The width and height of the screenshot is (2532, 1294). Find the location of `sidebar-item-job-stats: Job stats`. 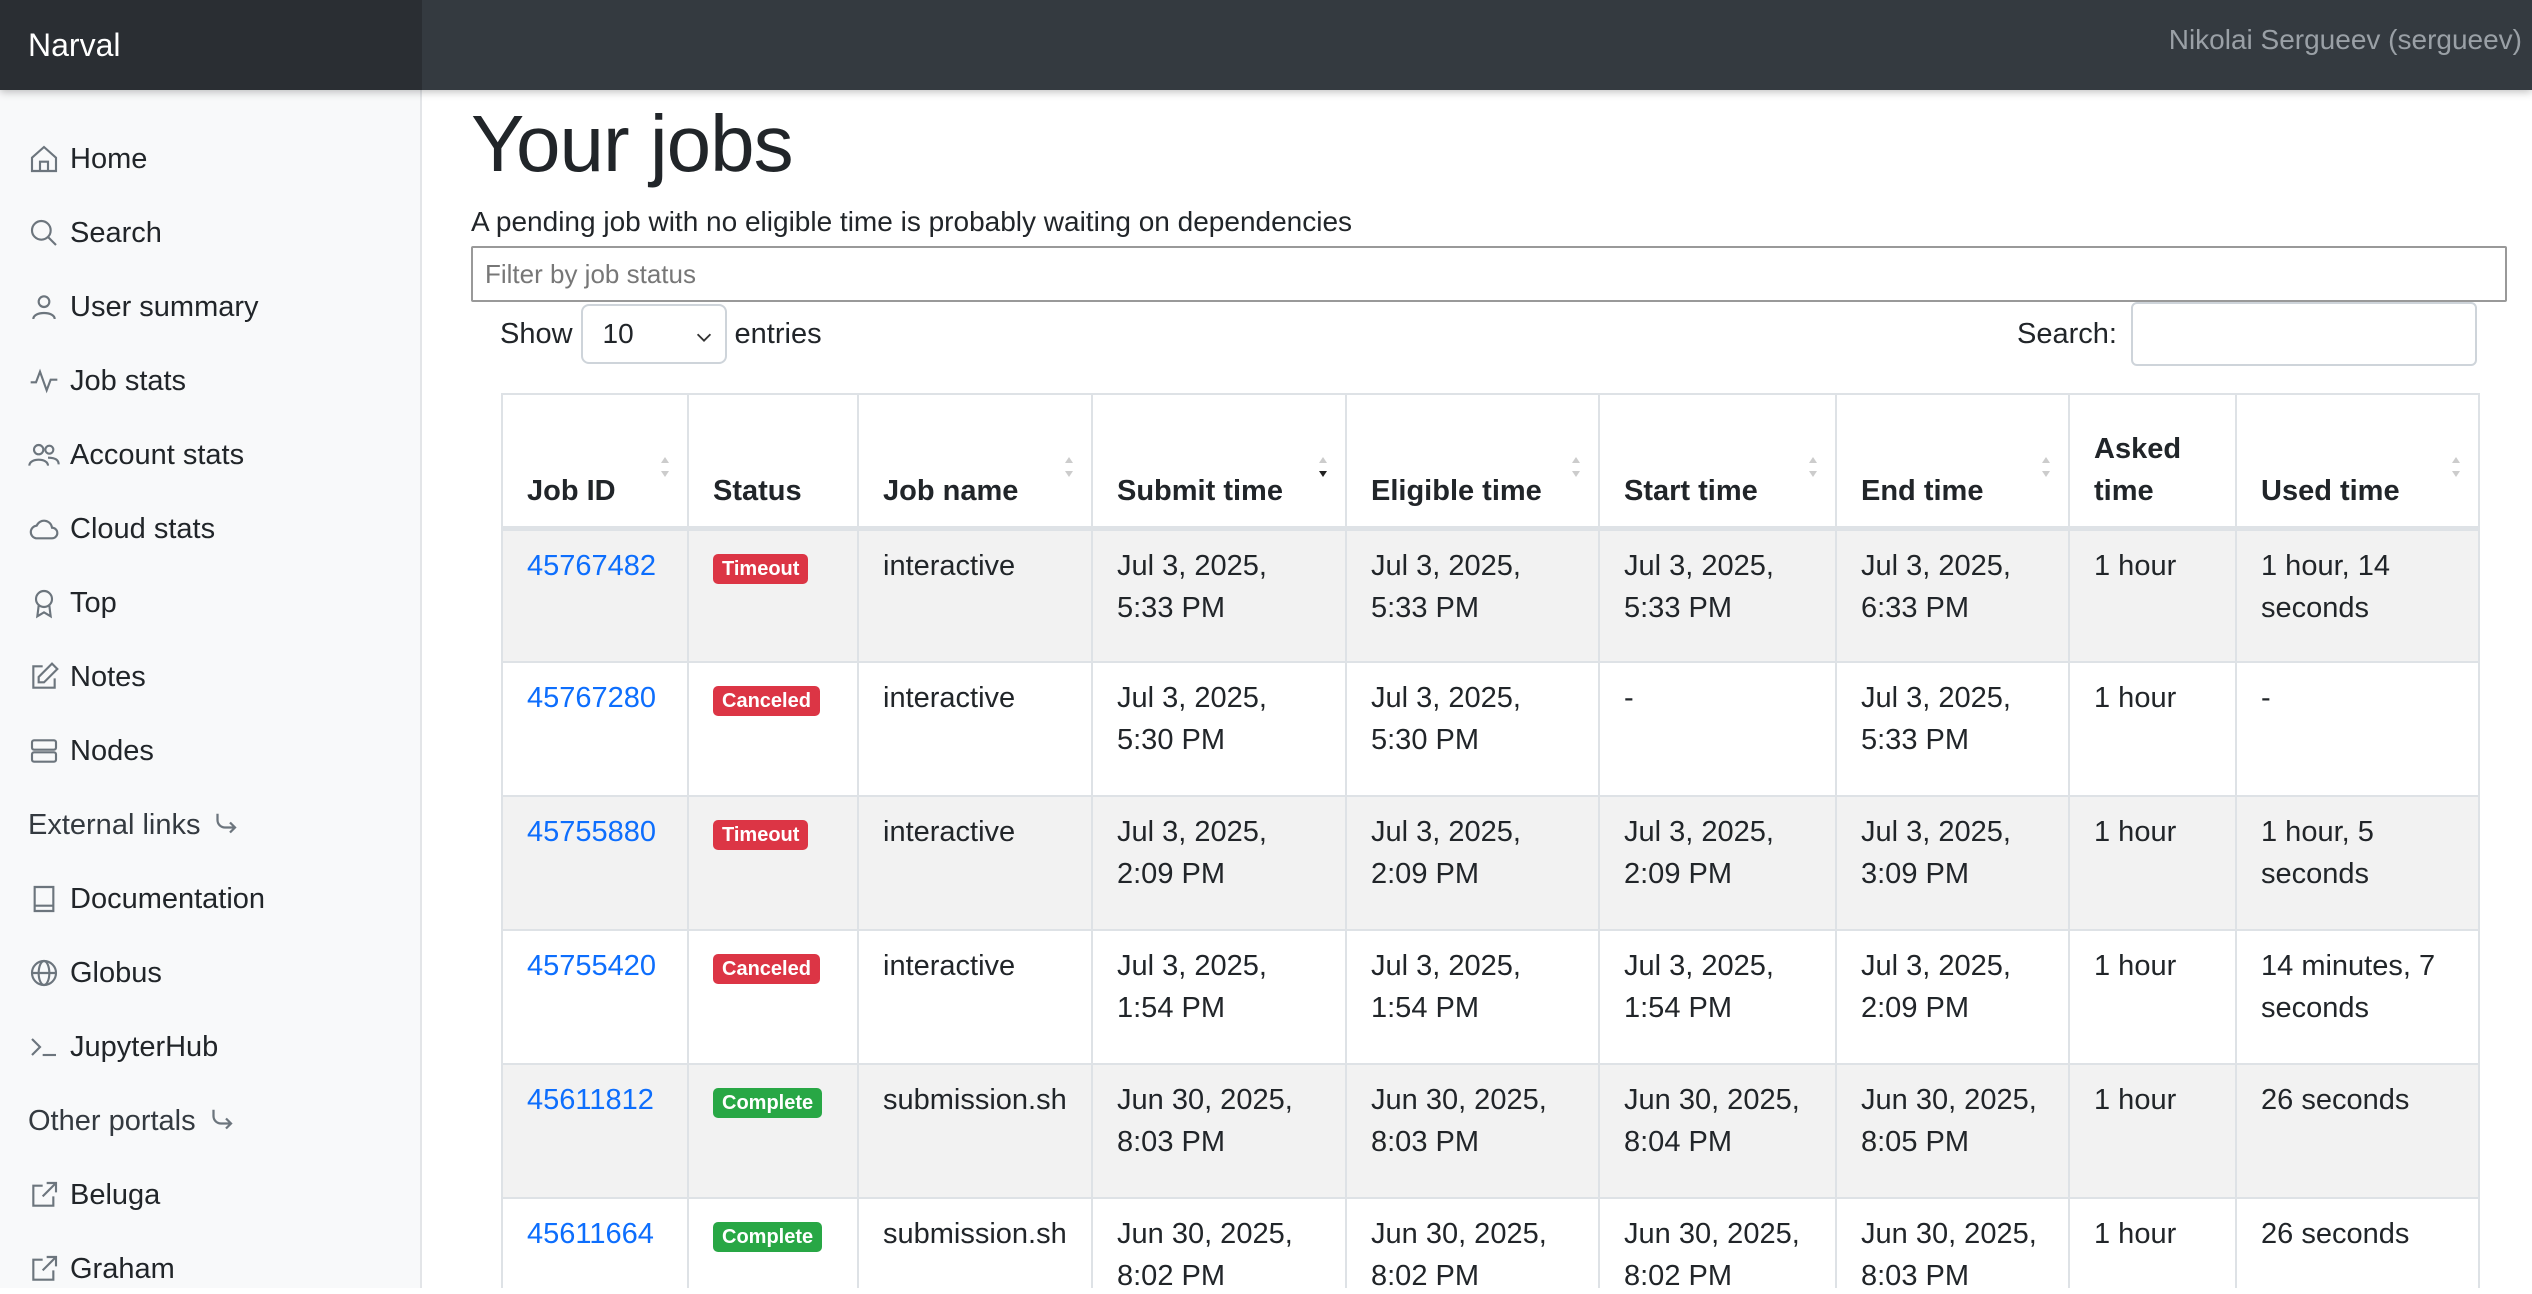

sidebar-item-job-stats: Job stats is located at coordinates (107, 381).